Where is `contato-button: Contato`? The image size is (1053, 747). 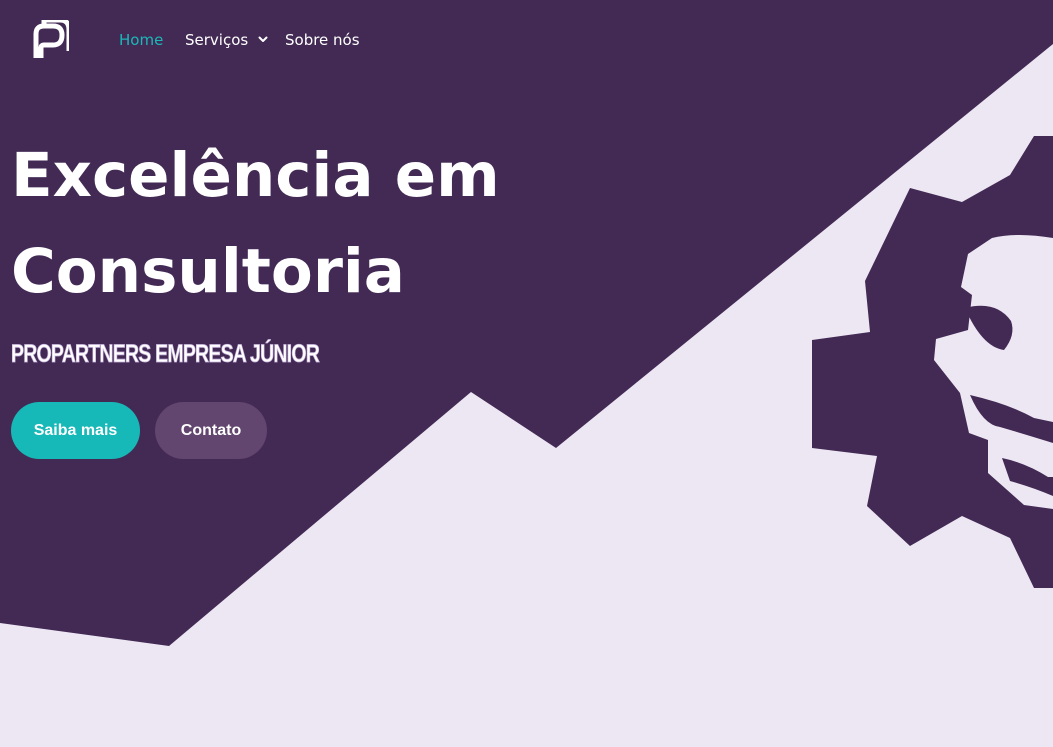 contato-button: Contato is located at coordinates (211, 430).